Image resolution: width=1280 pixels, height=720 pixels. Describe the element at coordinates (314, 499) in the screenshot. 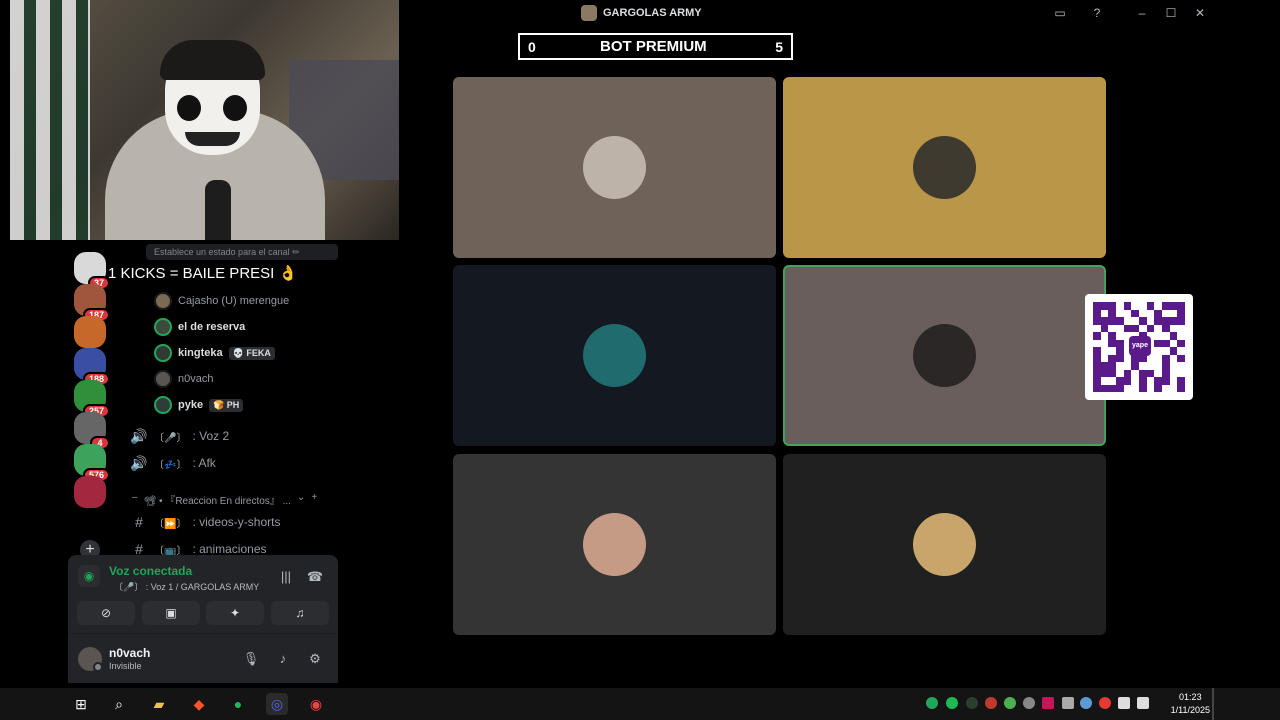

I see `add-channel-icon: +` at that location.